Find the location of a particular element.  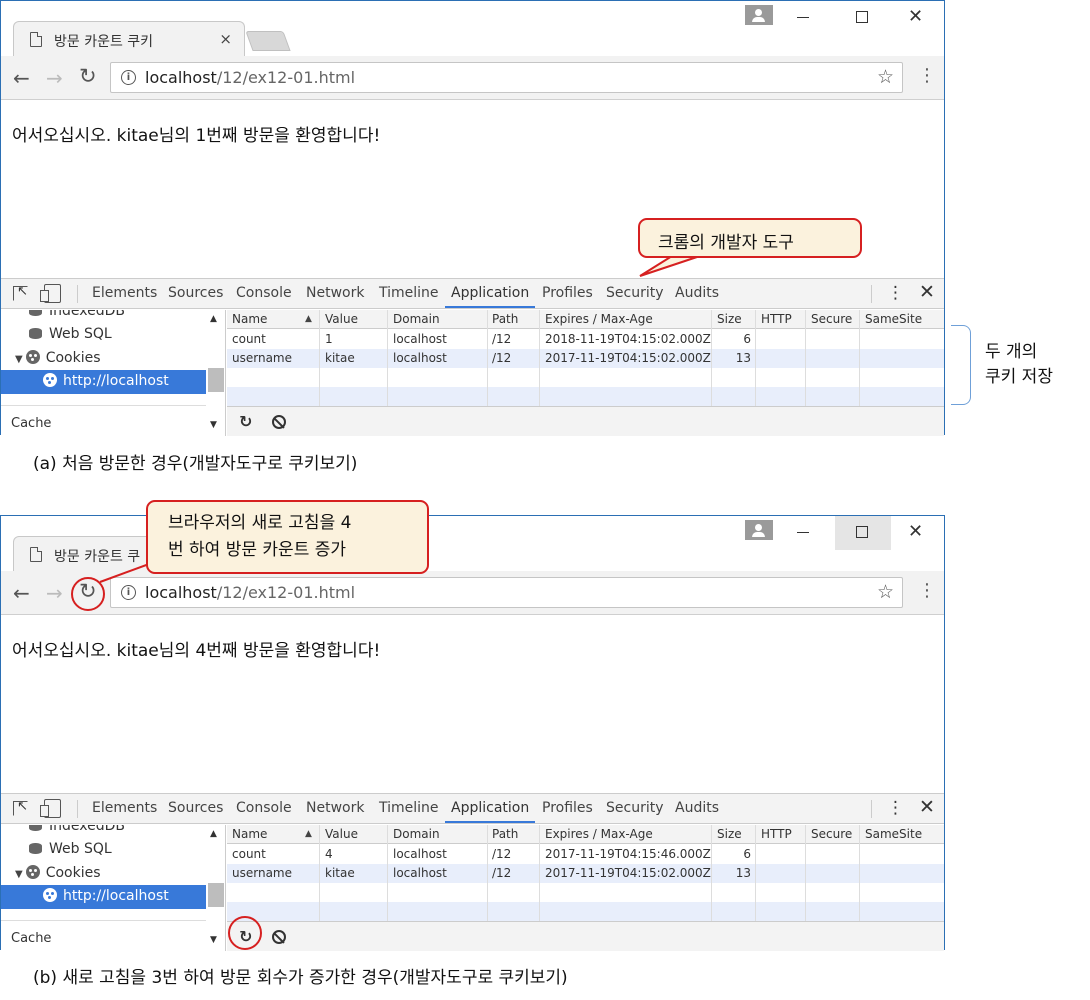

highlight-circle-refresh is located at coordinates (245, 933).